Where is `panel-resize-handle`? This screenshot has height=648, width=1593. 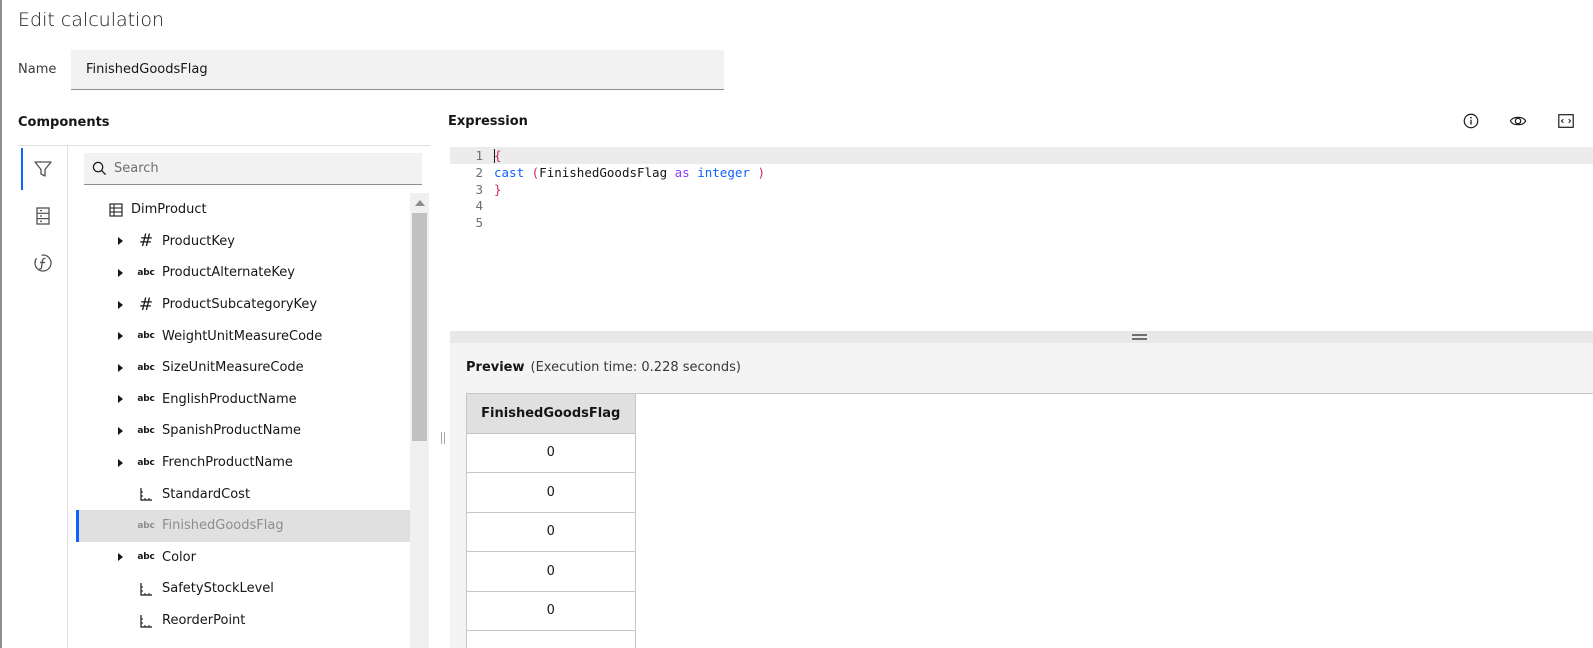 panel-resize-handle is located at coordinates (443, 438).